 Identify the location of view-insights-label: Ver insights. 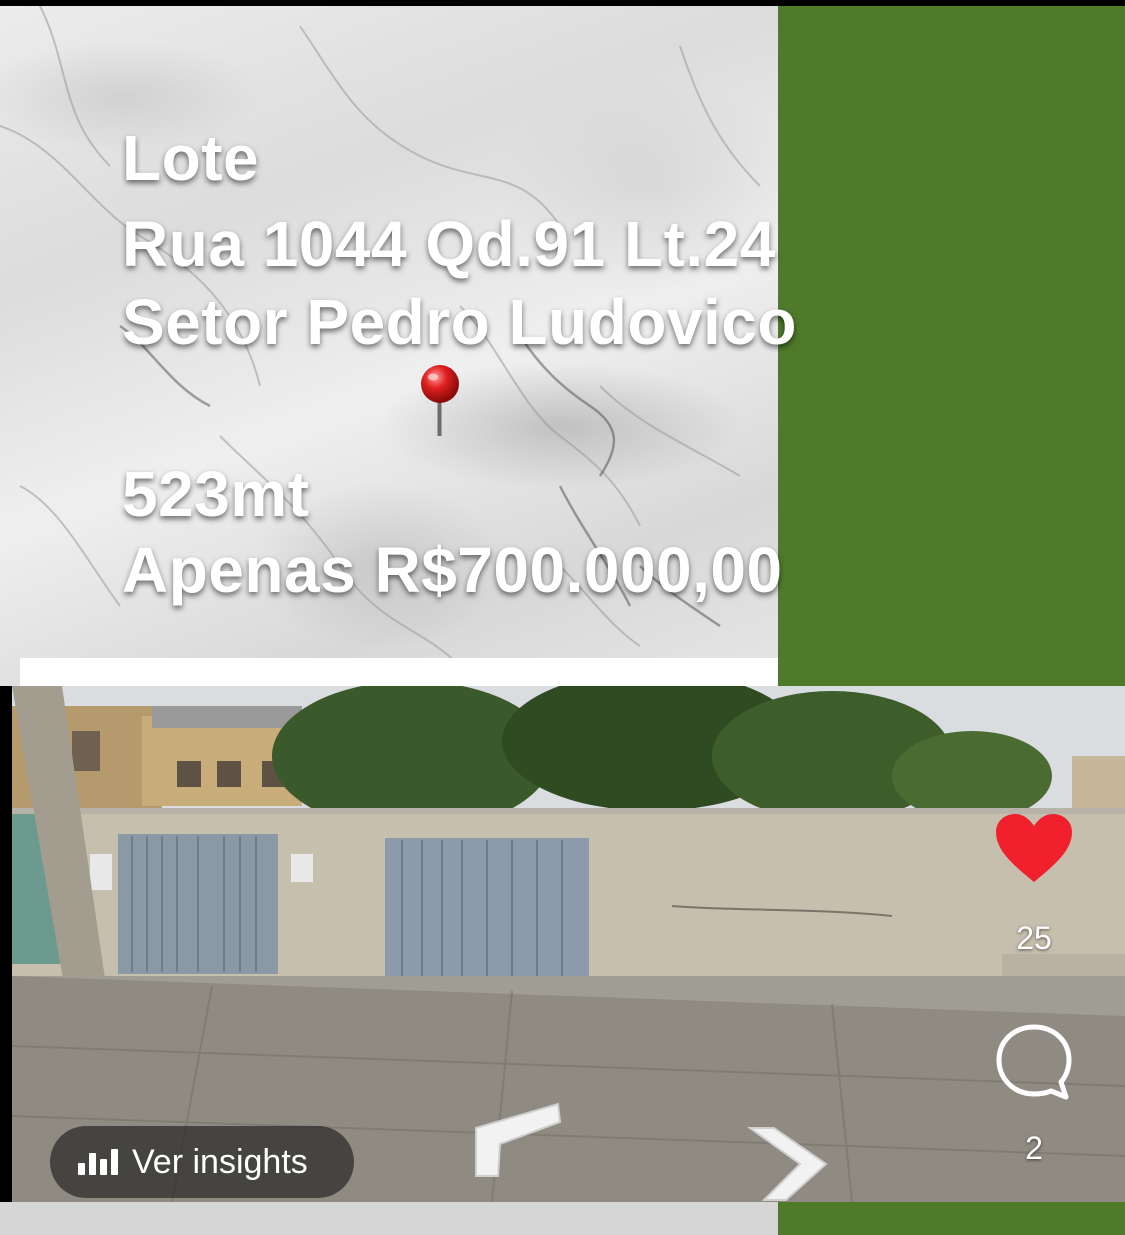
(220, 1161).